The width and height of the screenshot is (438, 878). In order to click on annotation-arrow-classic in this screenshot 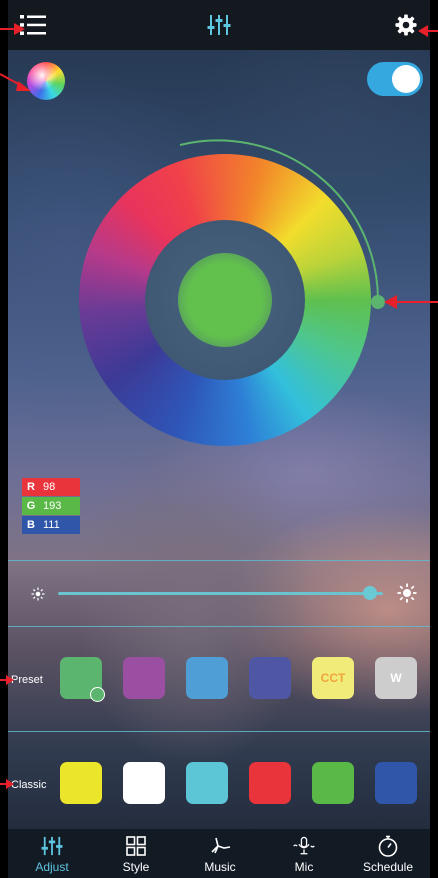, I will do `click(7, 784)`.